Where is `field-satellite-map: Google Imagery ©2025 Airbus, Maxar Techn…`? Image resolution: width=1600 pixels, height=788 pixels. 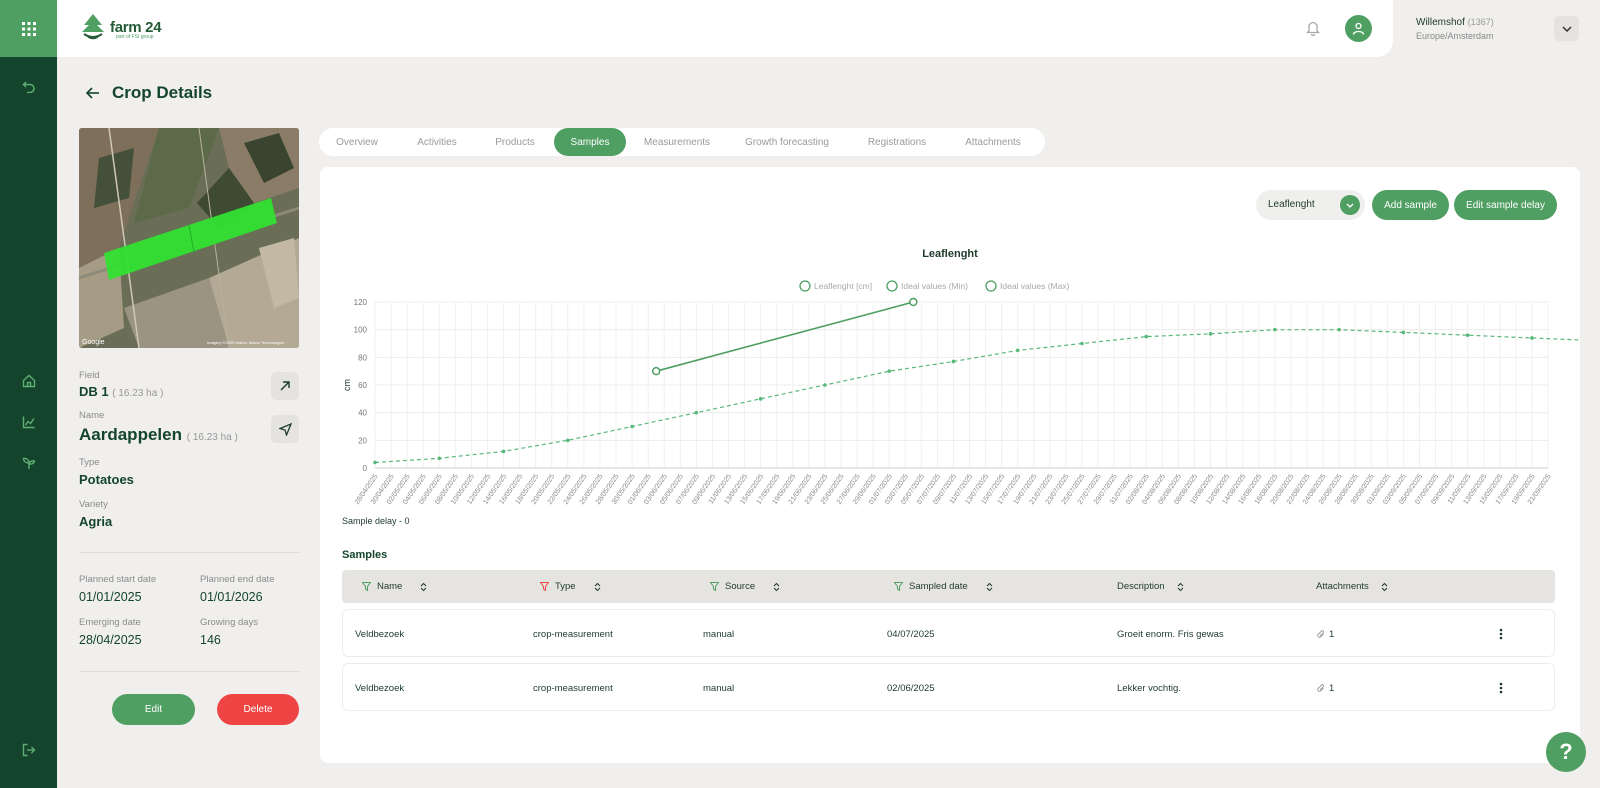
field-satellite-map: Google Imagery ©2025 Airbus, Maxar Techn… is located at coordinates (189, 238).